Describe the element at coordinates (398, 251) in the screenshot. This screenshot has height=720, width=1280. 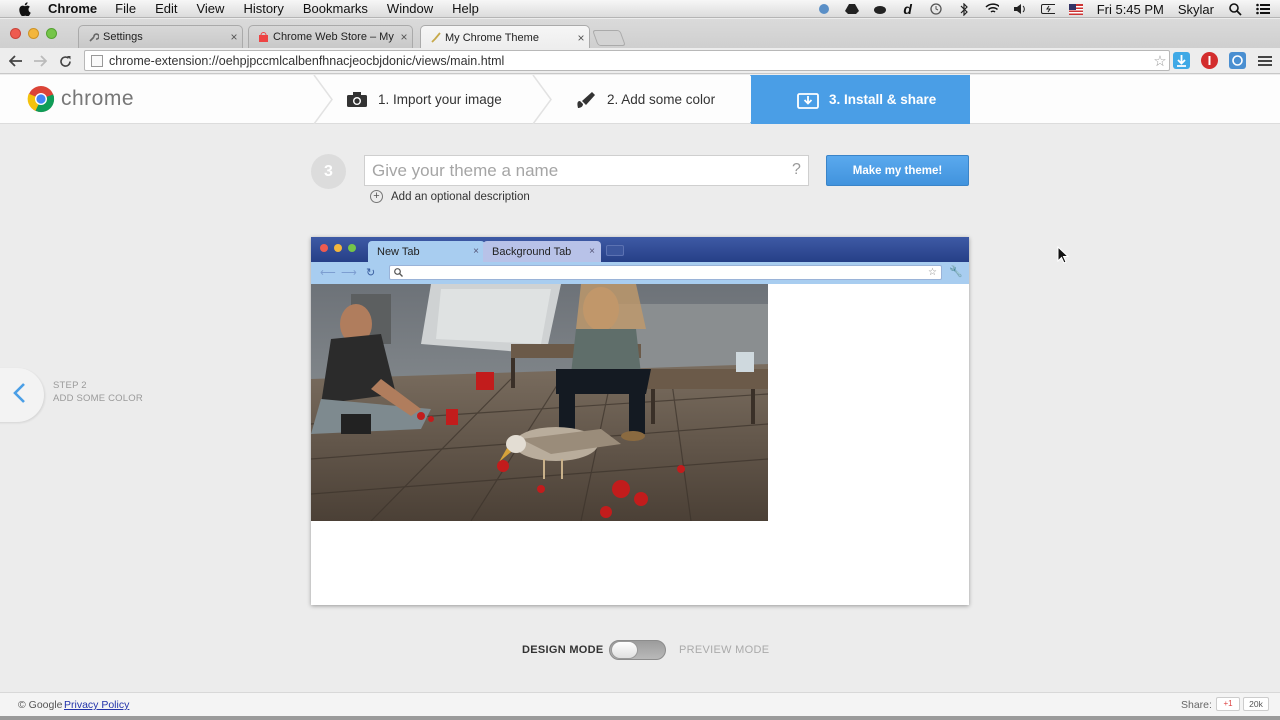
I see `preview-tab-label: New Tab` at that location.